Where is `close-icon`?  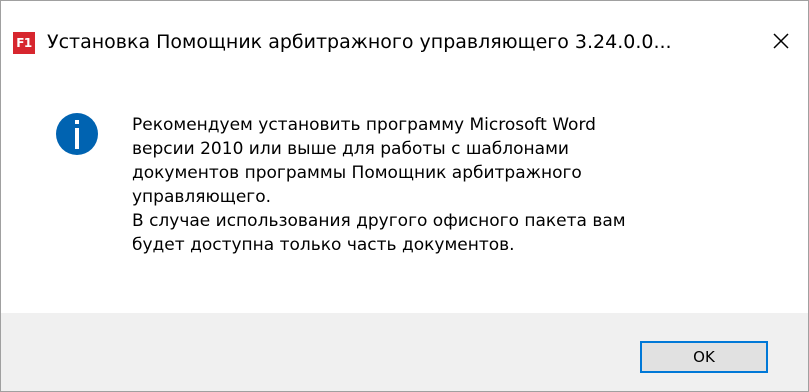
close-icon is located at coordinates (781, 41).